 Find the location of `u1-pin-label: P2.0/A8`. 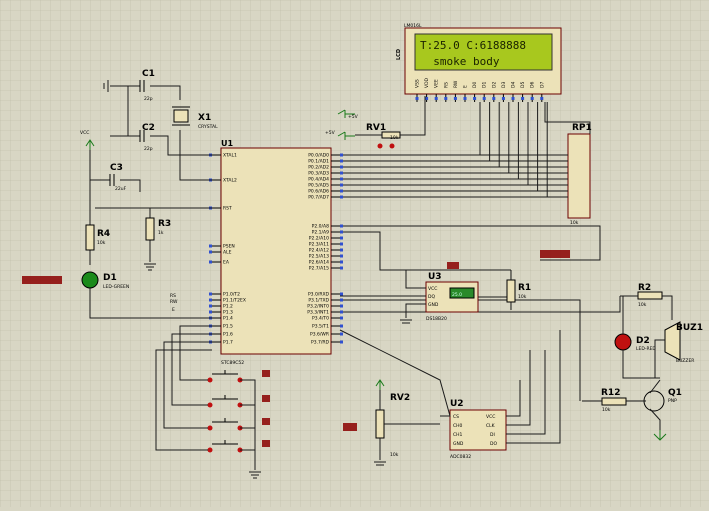

u1-pin-label: P2.0/A8 is located at coordinates (320, 227).